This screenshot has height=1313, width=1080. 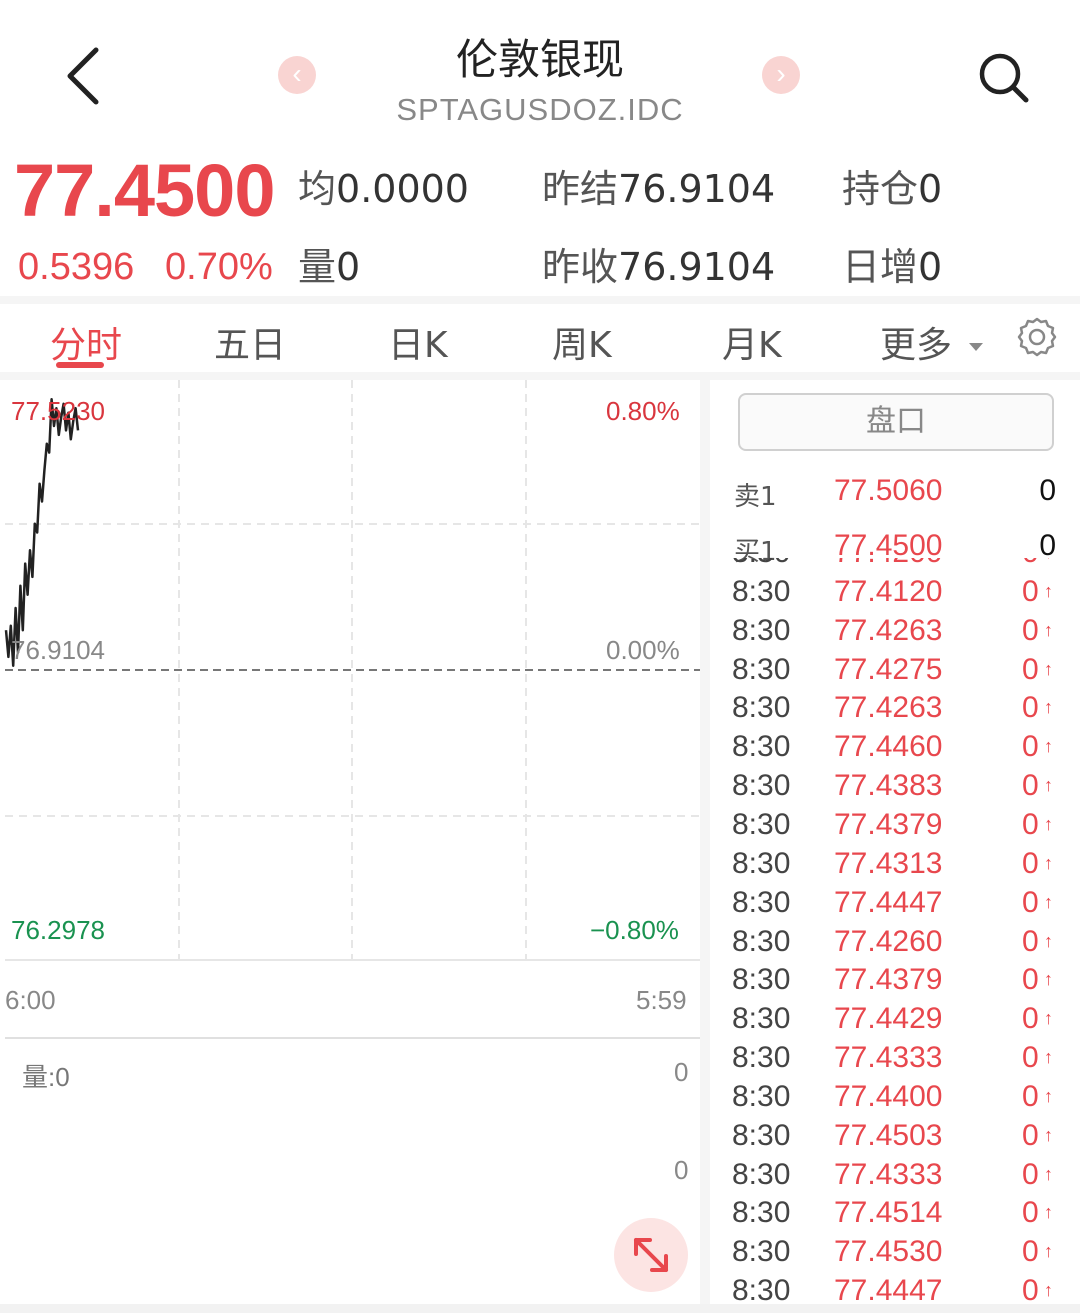 I want to click on tick-row: 8:30 77.4429 0 ↑, so click(x=900, y=1021).